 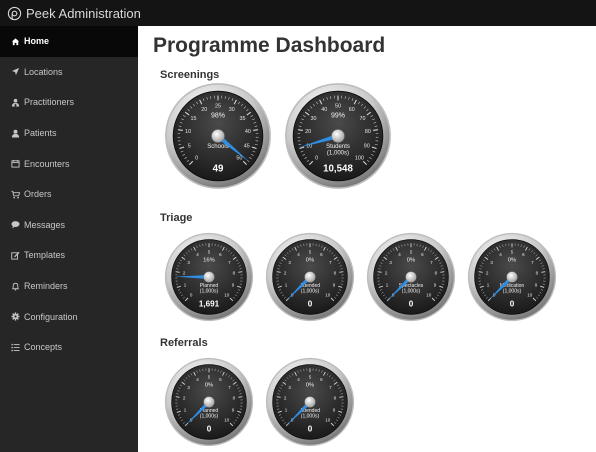 What do you see at coordinates (69, 286) in the screenshot?
I see `sidebar-item-reminders: Reminders` at bounding box center [69, 286].